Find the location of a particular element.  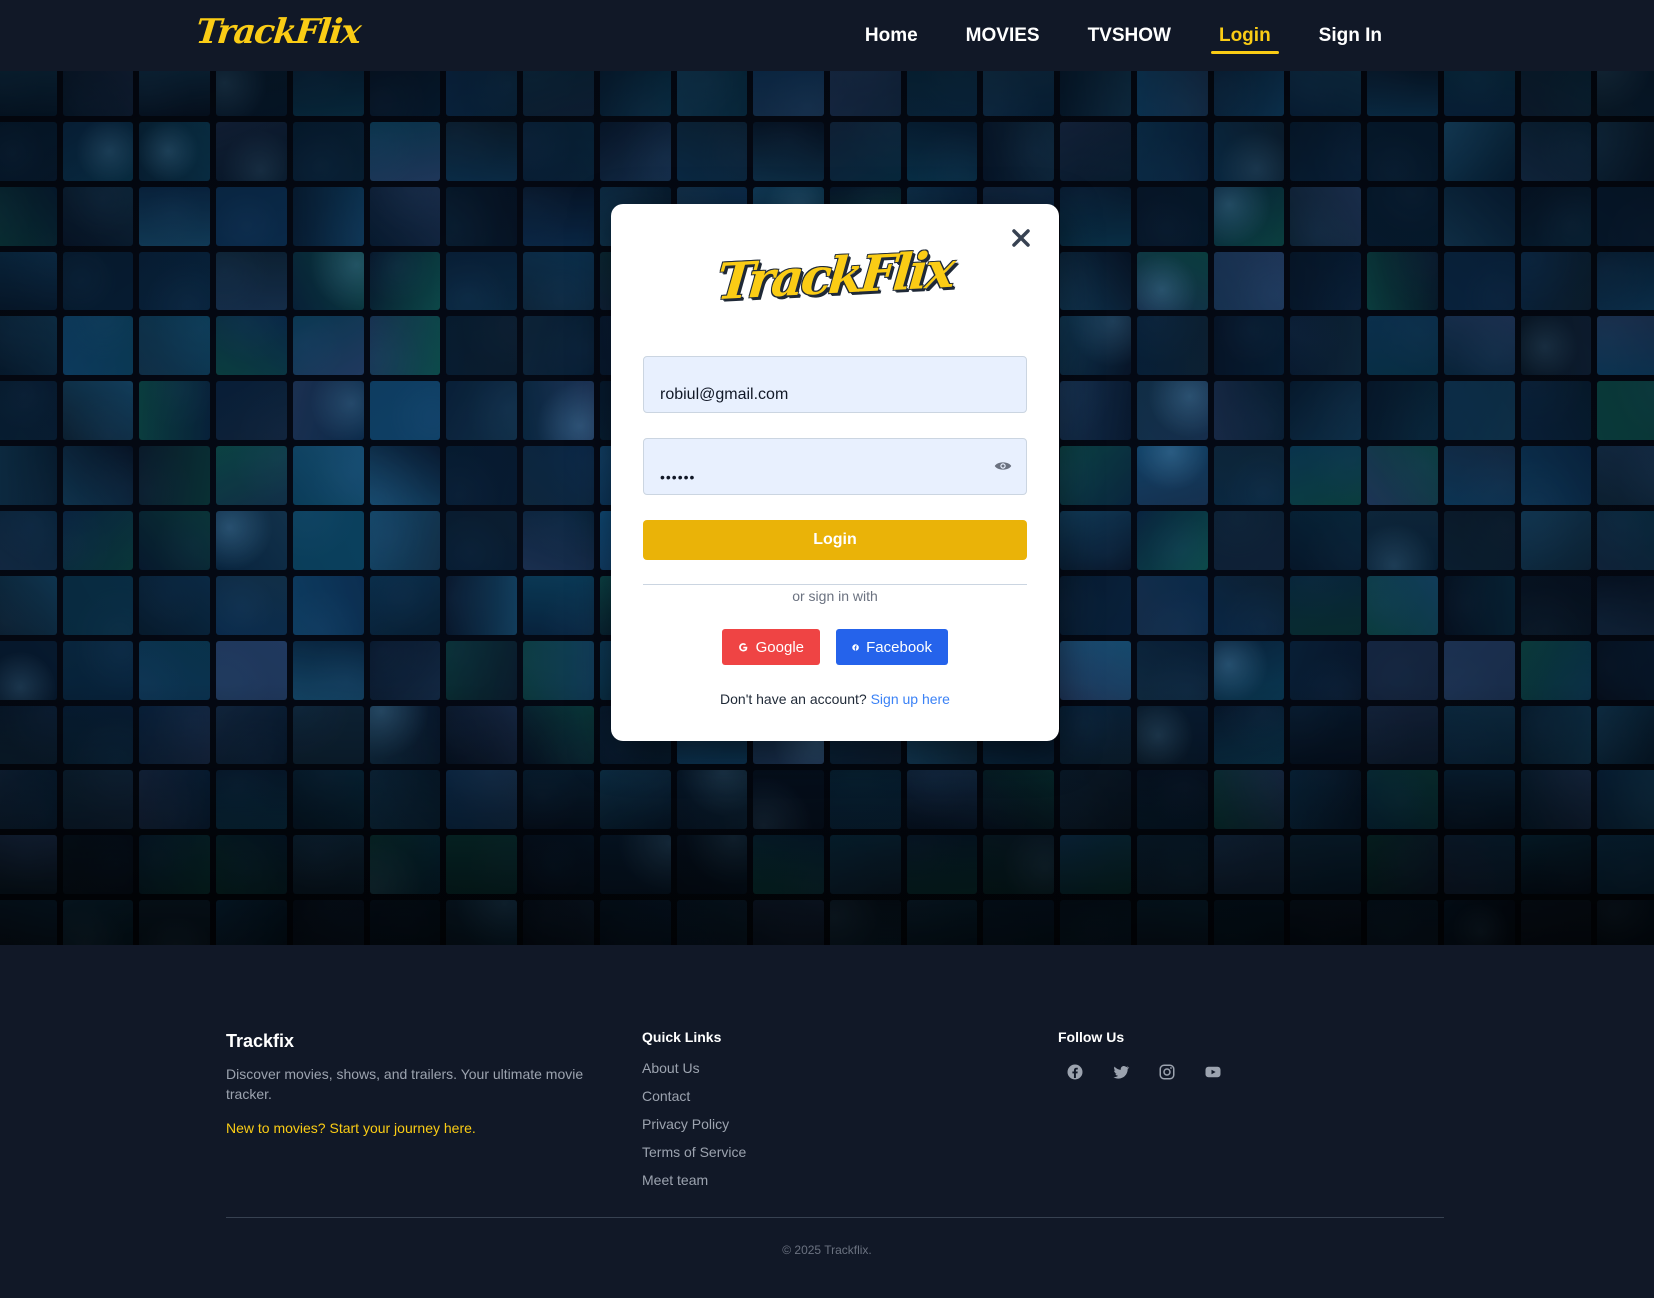

nav-home-link: Home is located at coordinates (891, 35).